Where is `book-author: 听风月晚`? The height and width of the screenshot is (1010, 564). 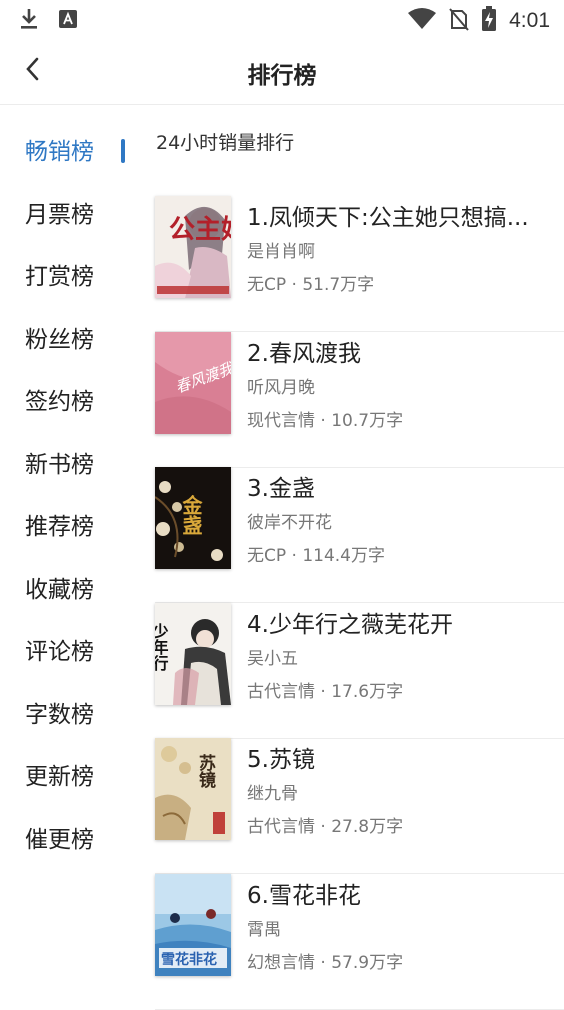 book-author: 听风月晚 is located at coordinates (281, 388).